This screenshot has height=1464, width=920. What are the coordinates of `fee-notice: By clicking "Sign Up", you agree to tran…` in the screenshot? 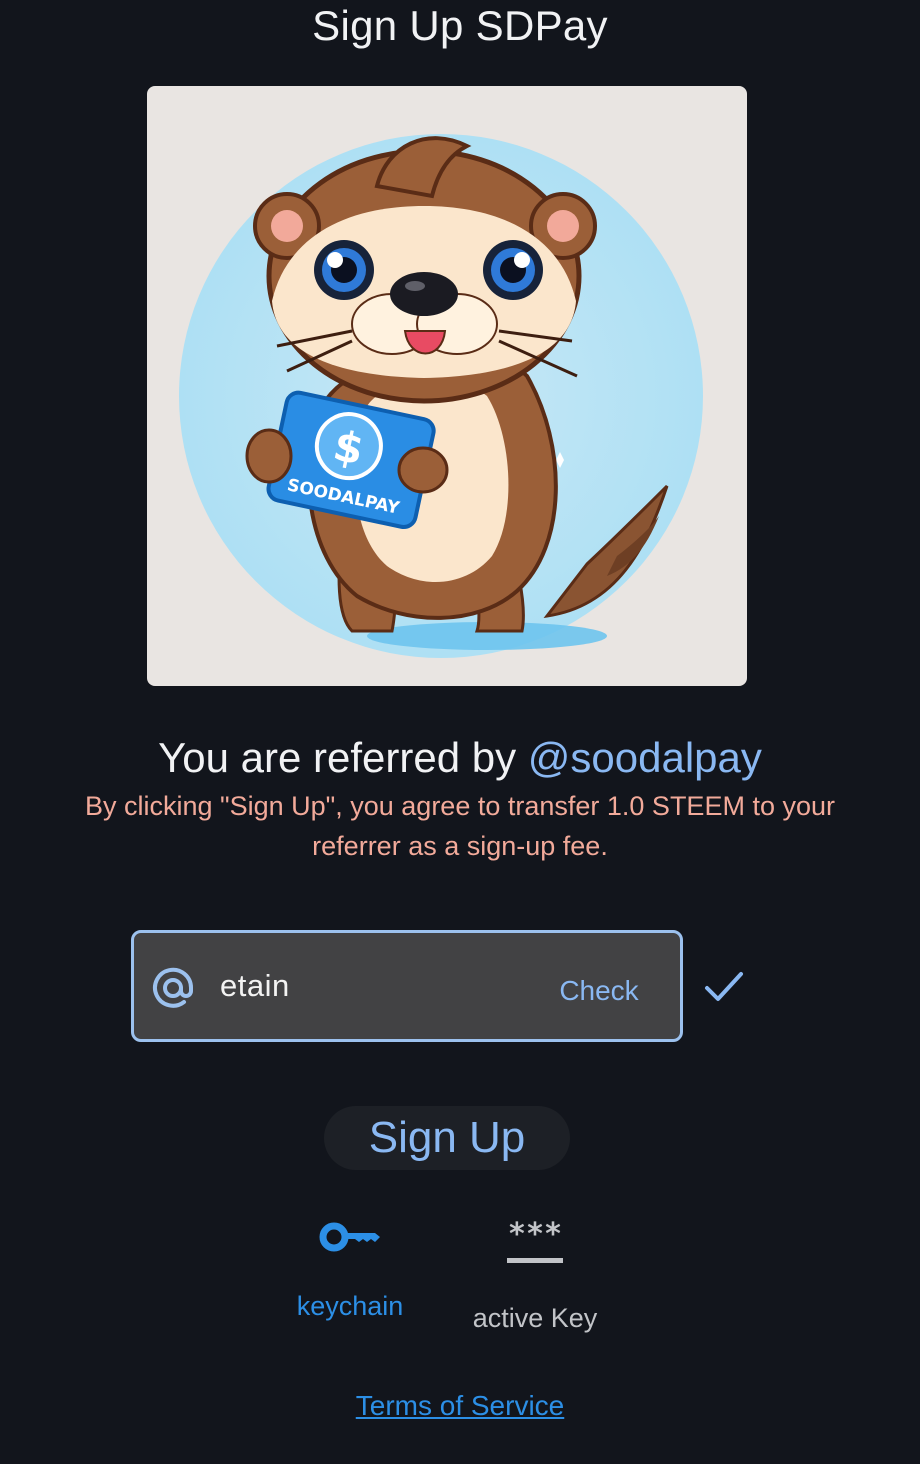 It's located at (459, 826).